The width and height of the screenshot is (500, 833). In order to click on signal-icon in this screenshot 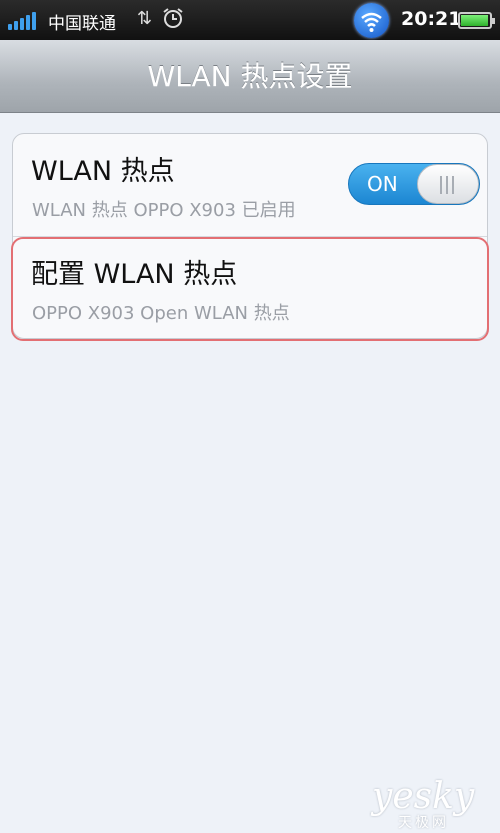, I will do `click(23, 20)`.